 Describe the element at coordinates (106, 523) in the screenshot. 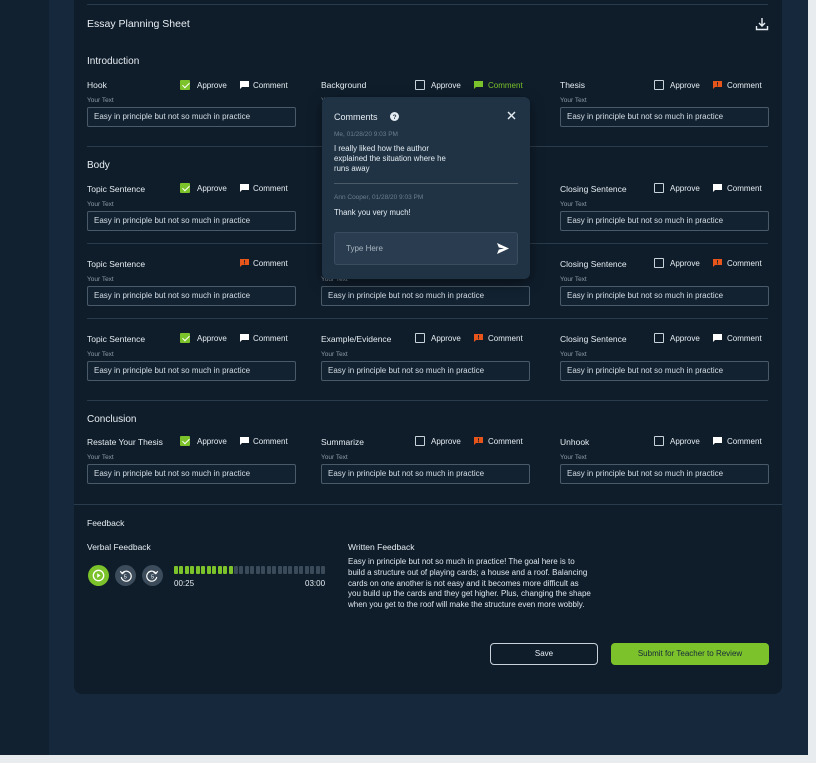

I see `feedback-heading: Feedback` at that location.